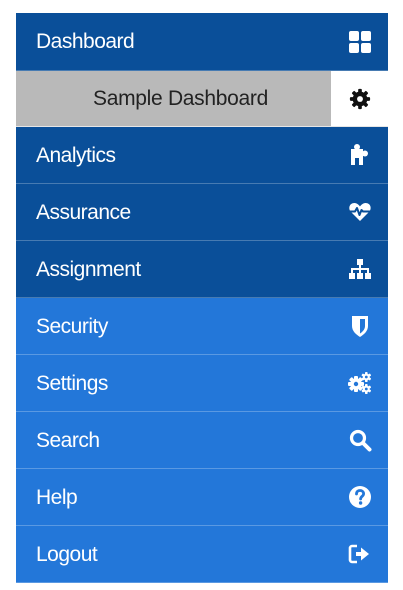  I want to click on heartbeat-icon, so click(360, 212).